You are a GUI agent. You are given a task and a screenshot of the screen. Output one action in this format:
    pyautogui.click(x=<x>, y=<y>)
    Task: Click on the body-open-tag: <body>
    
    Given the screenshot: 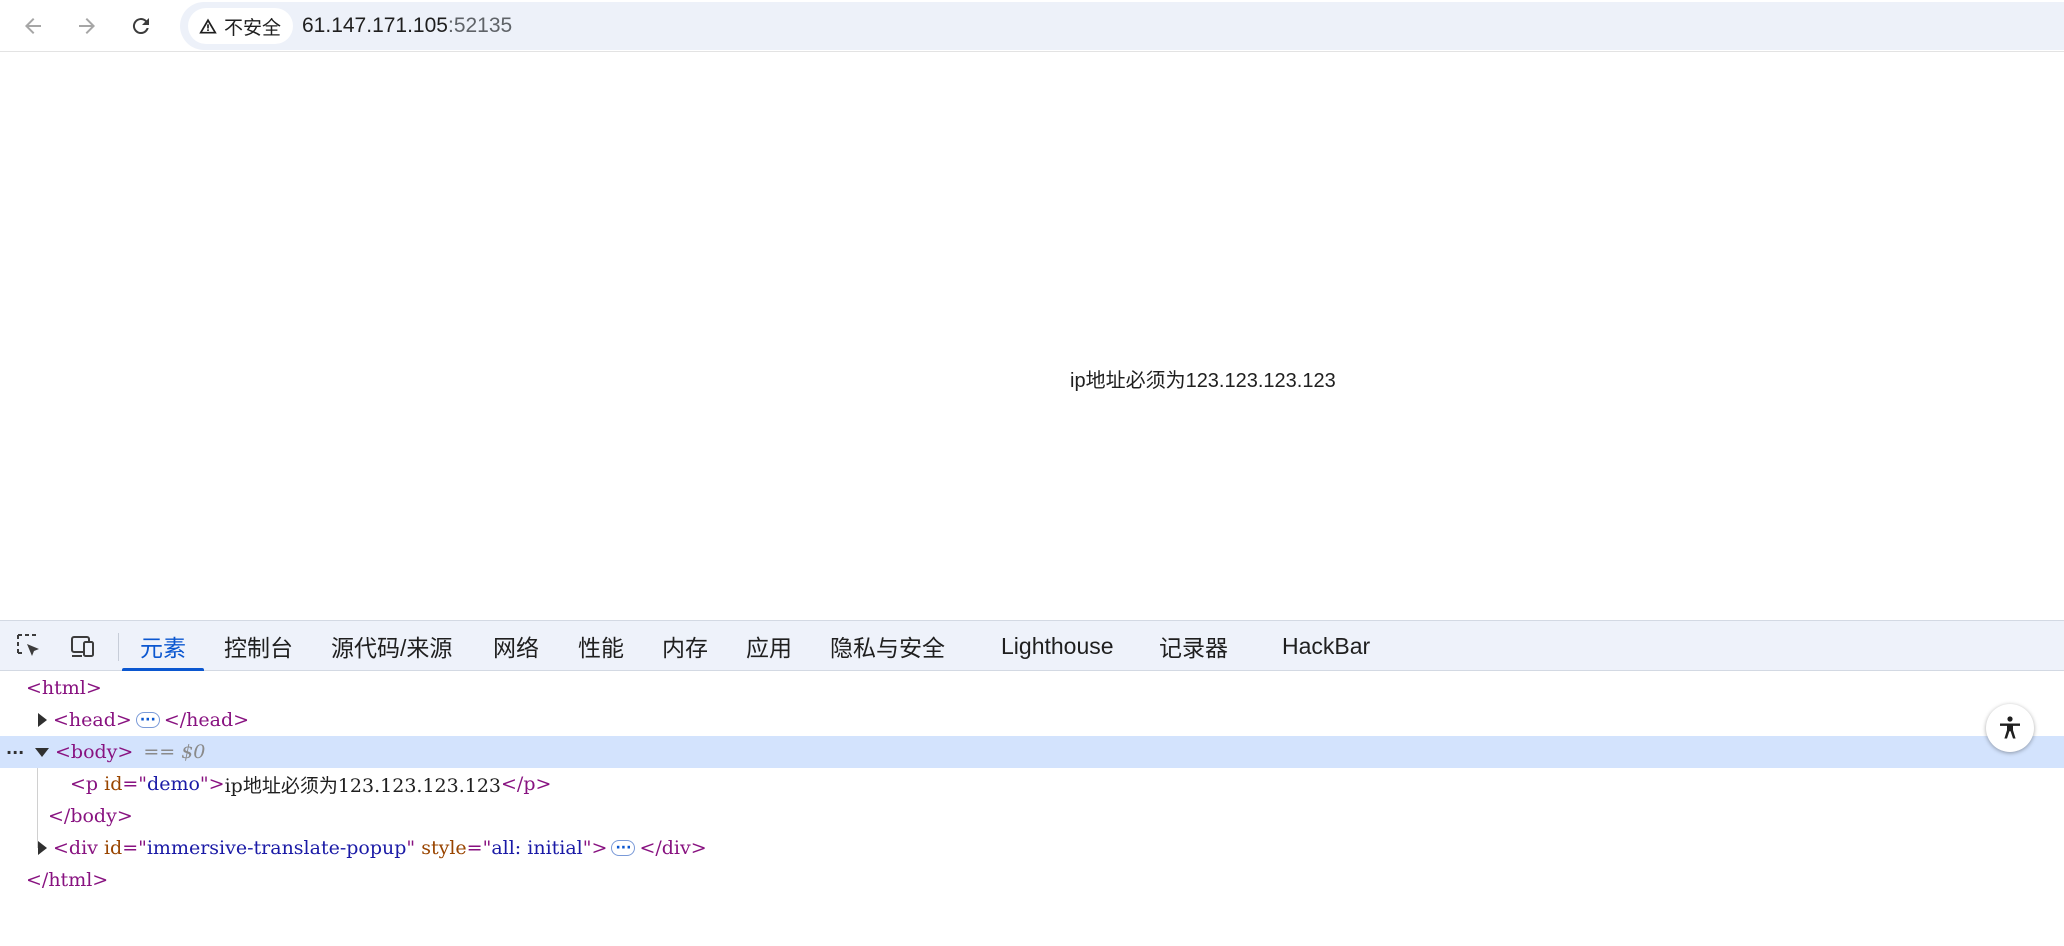 What is the action you would take?
    pyautogui.click(x=94, y=752)
    